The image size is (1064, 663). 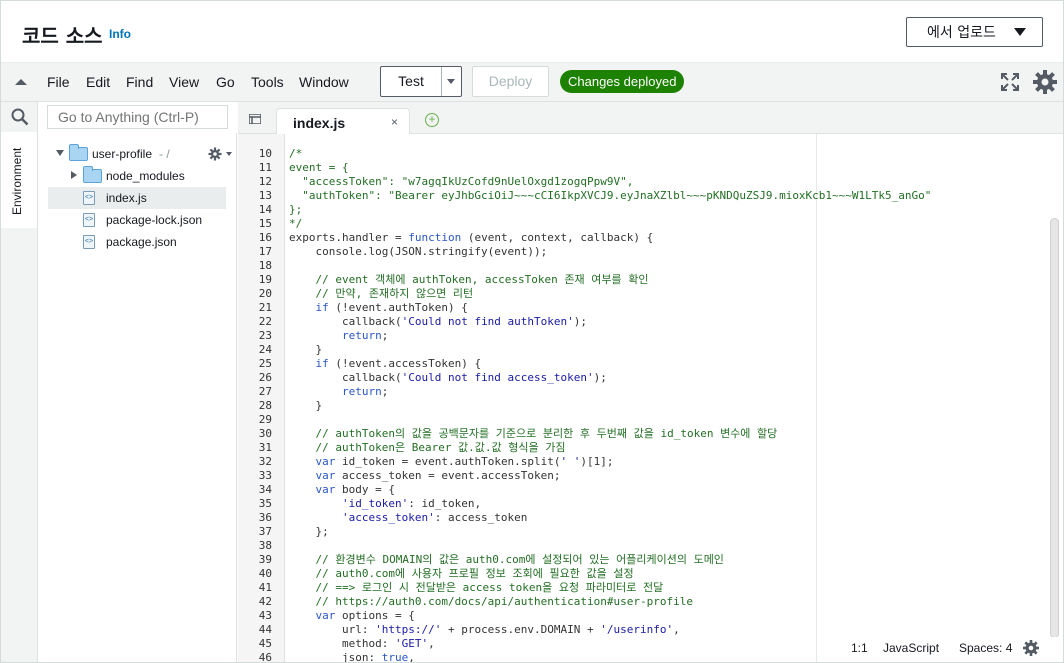 I want to click on status-badge: Changes deployed, so click(x=622, y=81).